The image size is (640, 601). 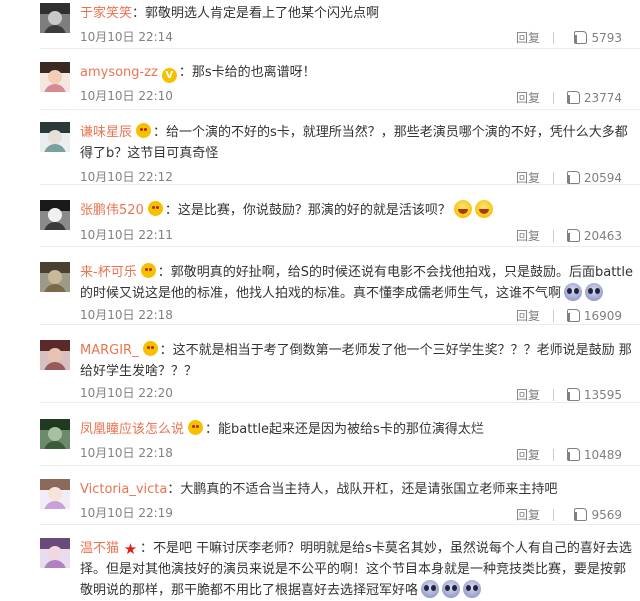 What do you see at coordinates (594, 236) in the screenshot?
I see `like-button: 20463` at bounding box center [594, 236].